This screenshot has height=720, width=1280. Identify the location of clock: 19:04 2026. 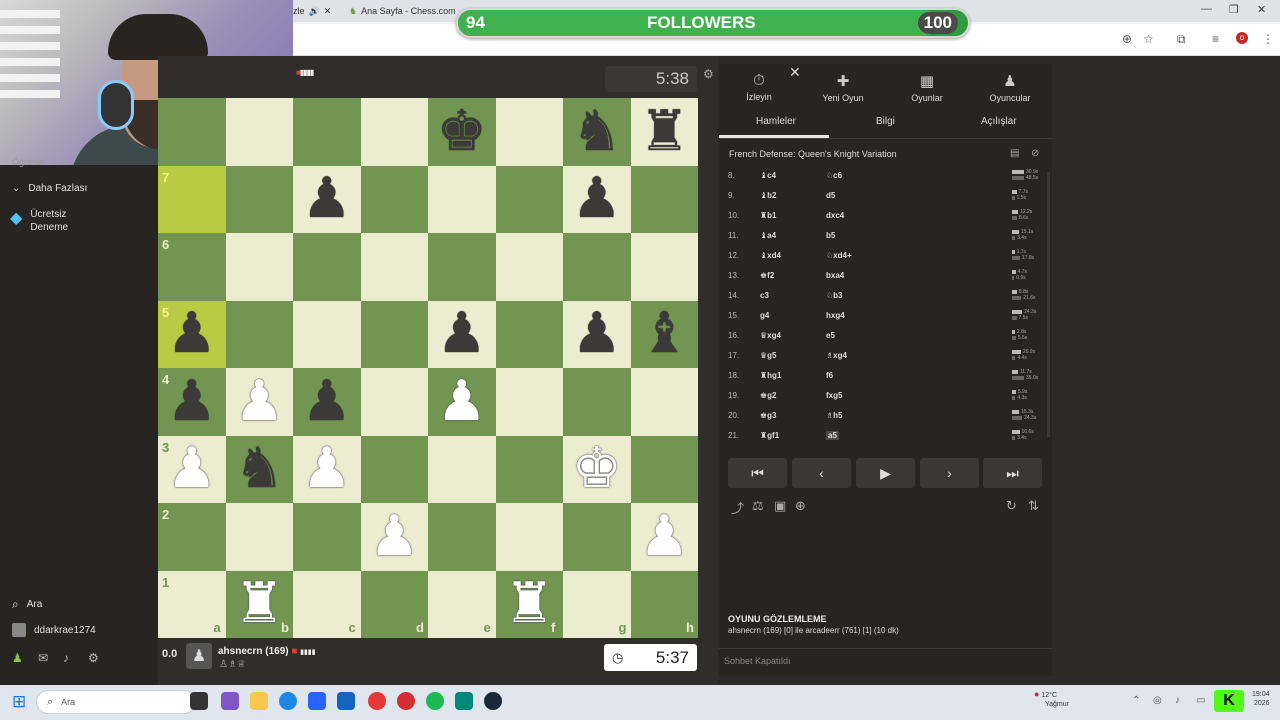
(1261, 699).